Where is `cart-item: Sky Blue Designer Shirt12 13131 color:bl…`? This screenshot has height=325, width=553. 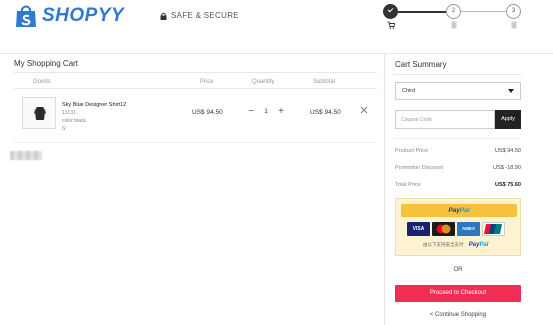 cart-item: Sky Blue Designer Shirt12 13131 color:bl… is located at coordinates (195, 116).